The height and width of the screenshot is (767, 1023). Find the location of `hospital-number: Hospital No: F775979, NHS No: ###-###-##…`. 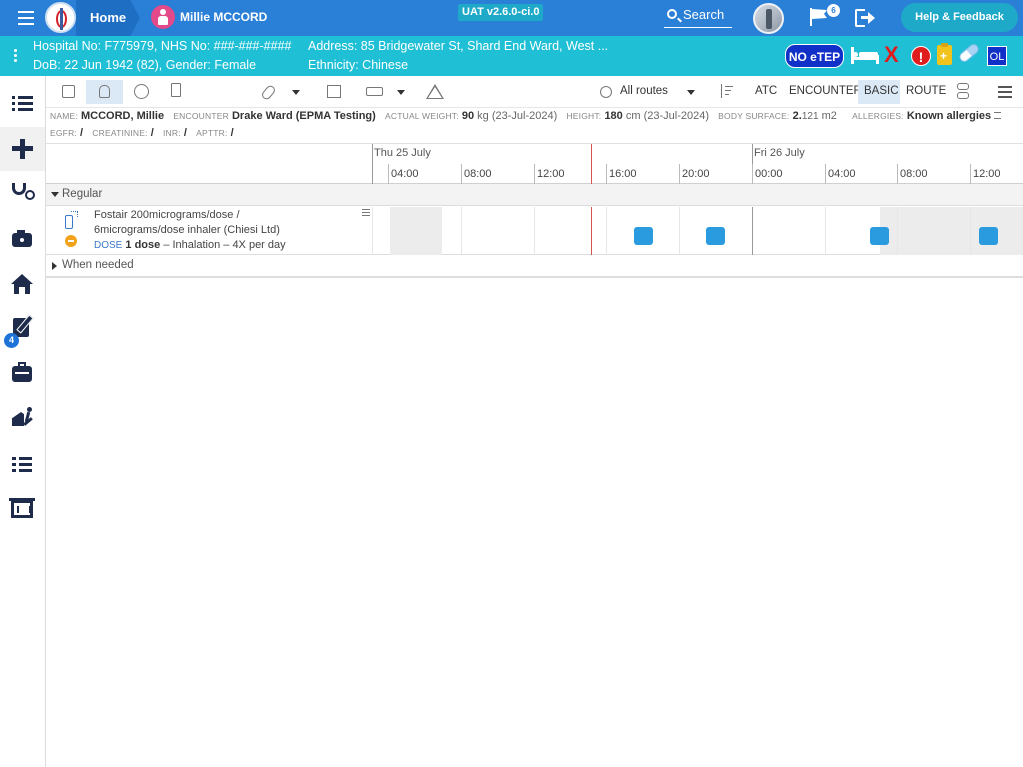

hospital-number: Hospital No: F775979, NHS No: ###-###-##… is located at coordinates (162, 46).